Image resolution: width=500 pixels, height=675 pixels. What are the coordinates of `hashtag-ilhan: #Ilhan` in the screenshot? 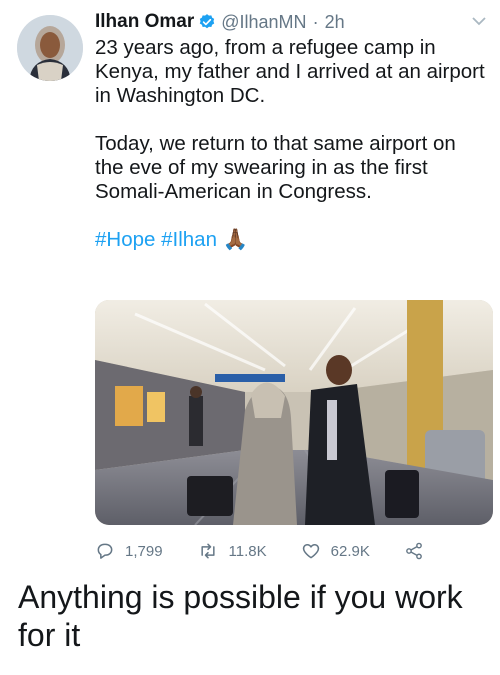 It's located at (189, 239).